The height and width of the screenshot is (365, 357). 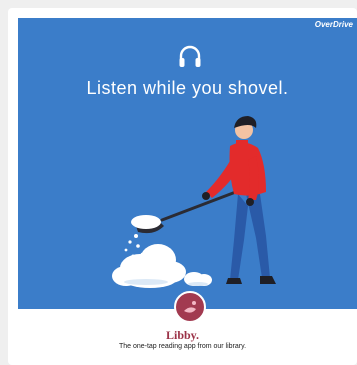 I want to click on headphones-icon, so click(x=190, y=56).